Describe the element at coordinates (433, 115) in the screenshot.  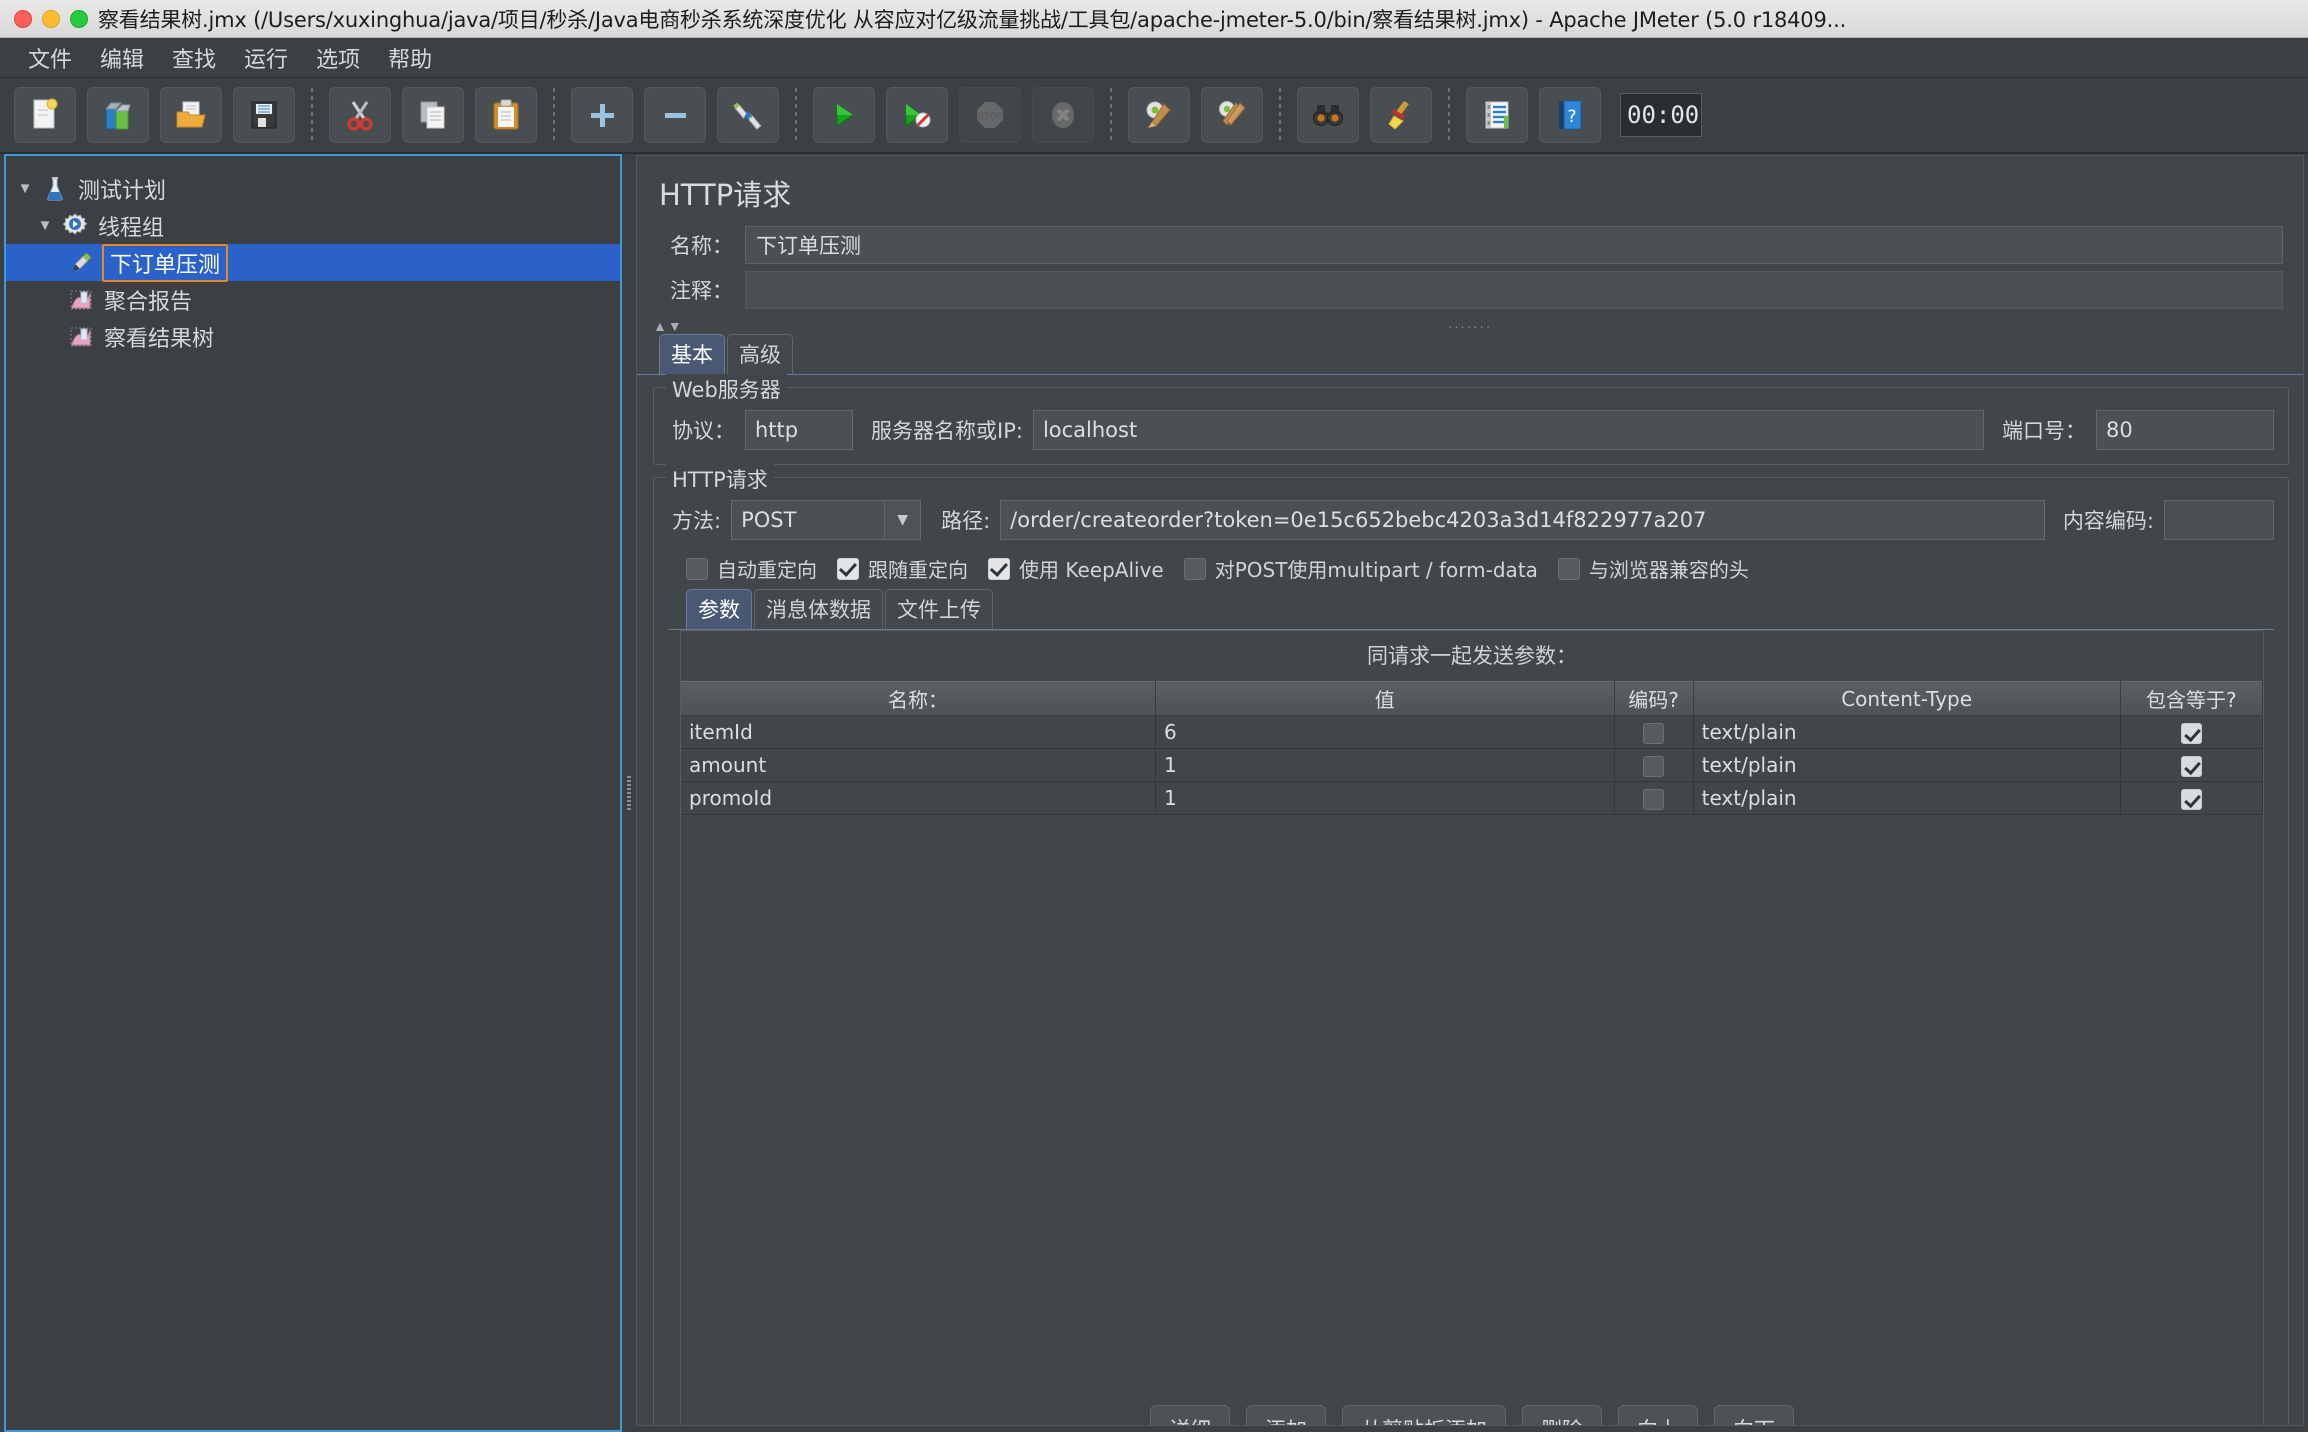
I see `copy-button` at that location.